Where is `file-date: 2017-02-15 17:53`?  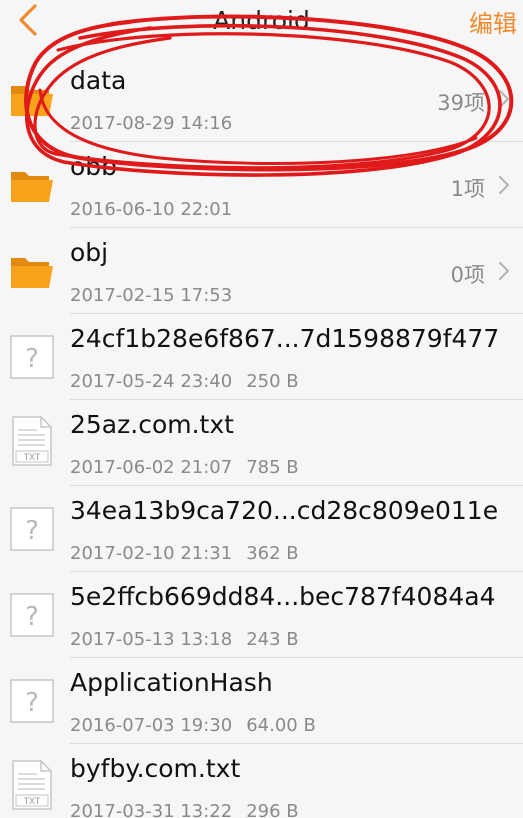 file-date: 2017-02-15 17:53 is located at coordinates (151, 295).